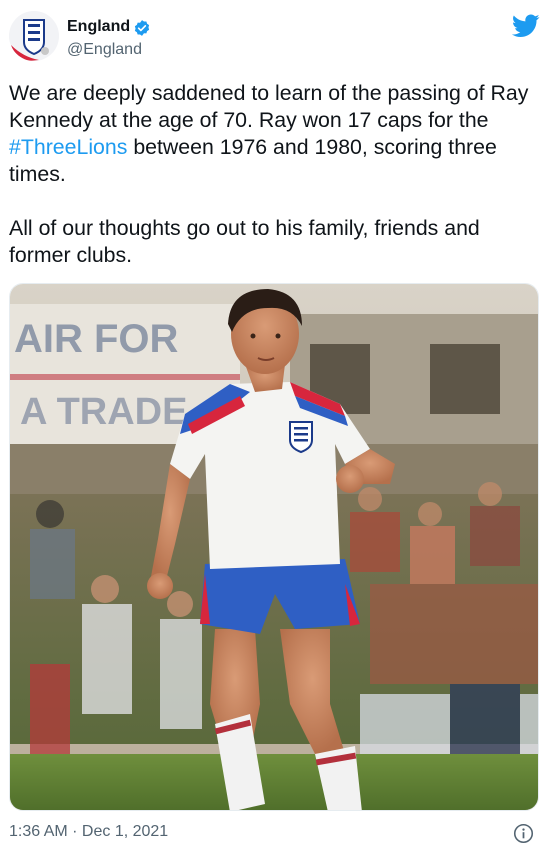  I want to click on three-lions-crest-icon, so click(34, 36).